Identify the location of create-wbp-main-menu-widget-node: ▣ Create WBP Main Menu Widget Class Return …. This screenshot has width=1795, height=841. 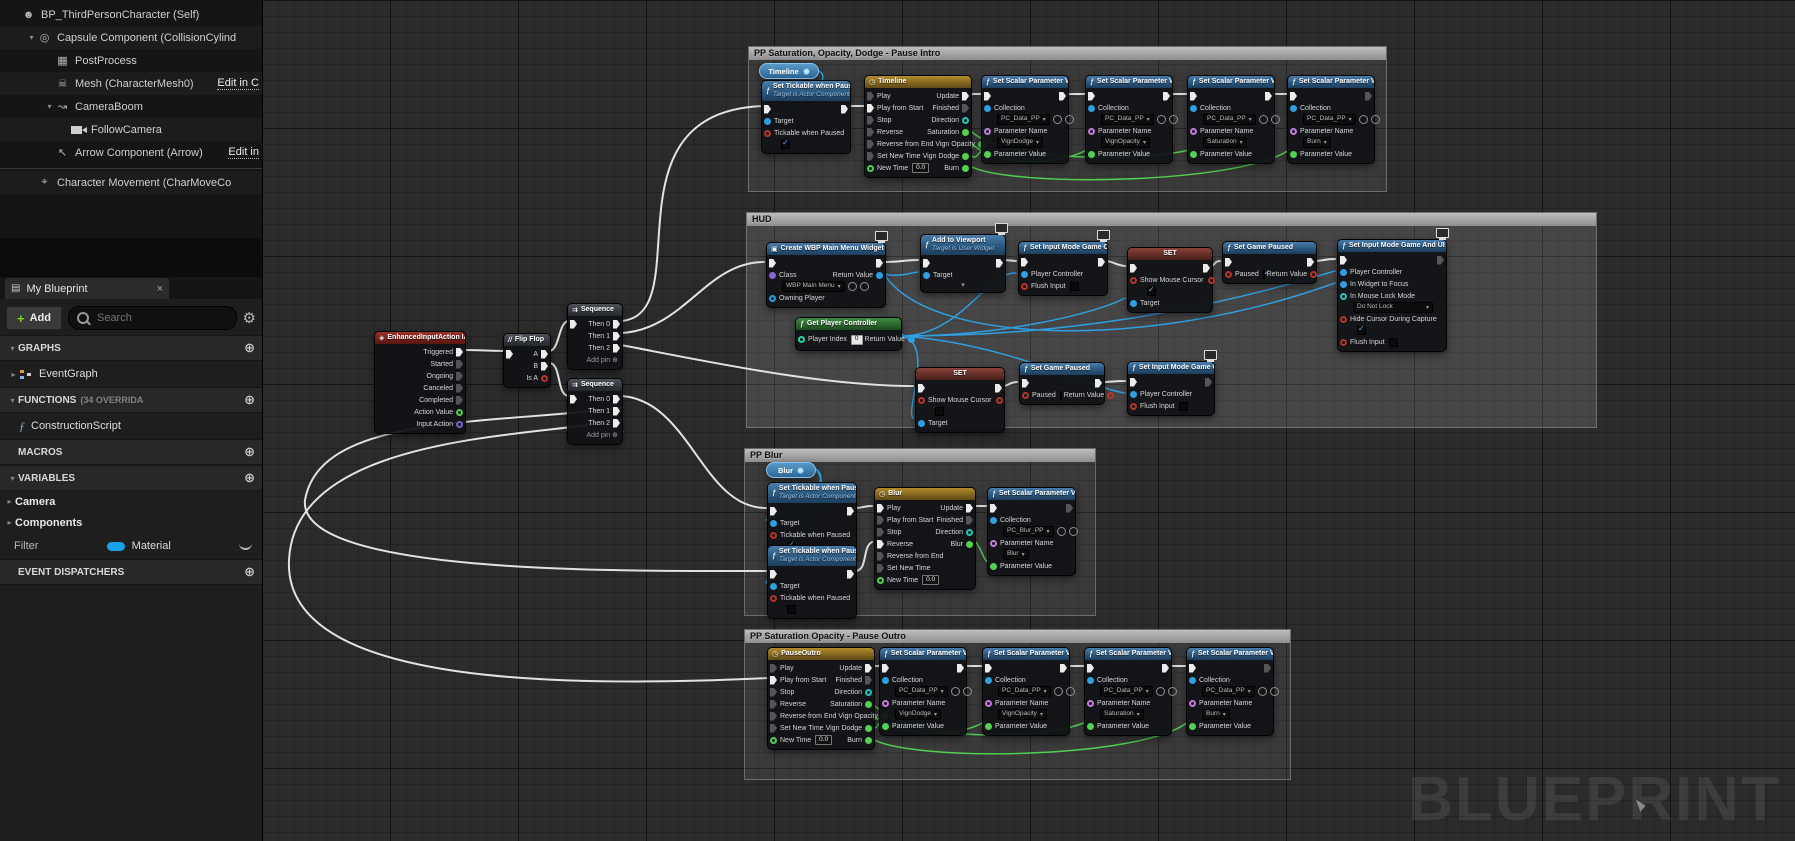
(827, 269).